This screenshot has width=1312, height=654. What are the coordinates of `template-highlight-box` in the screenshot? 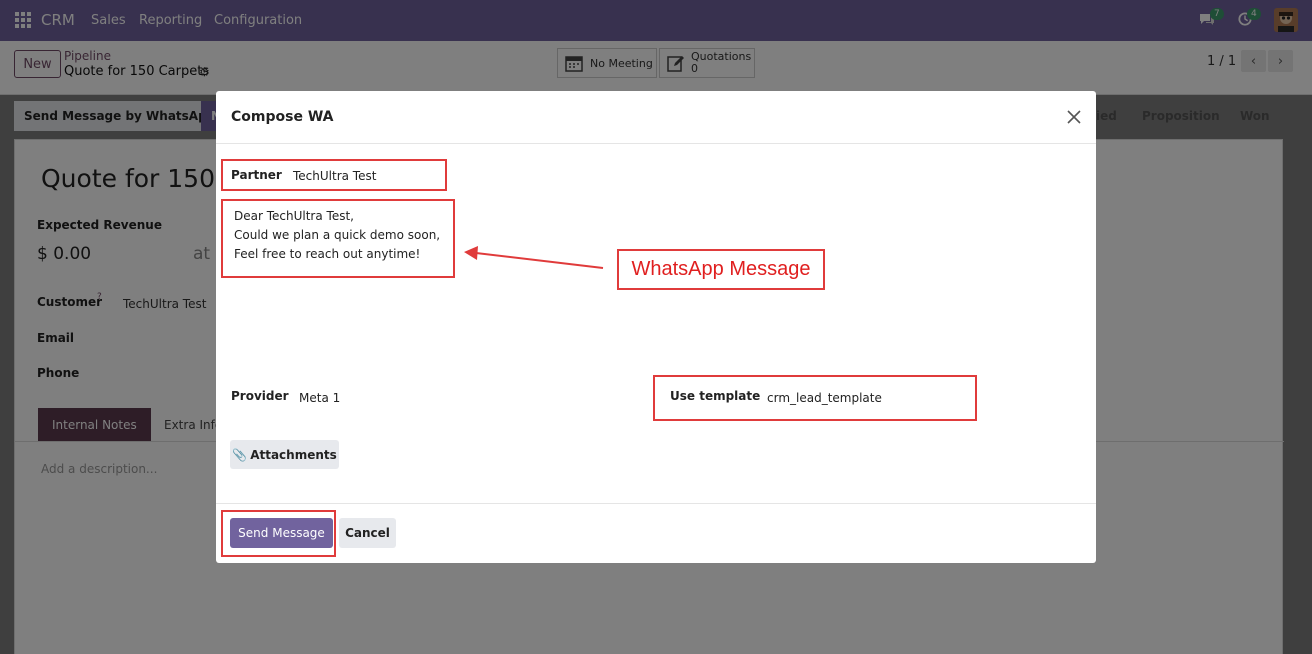 It's located at (815, 398).